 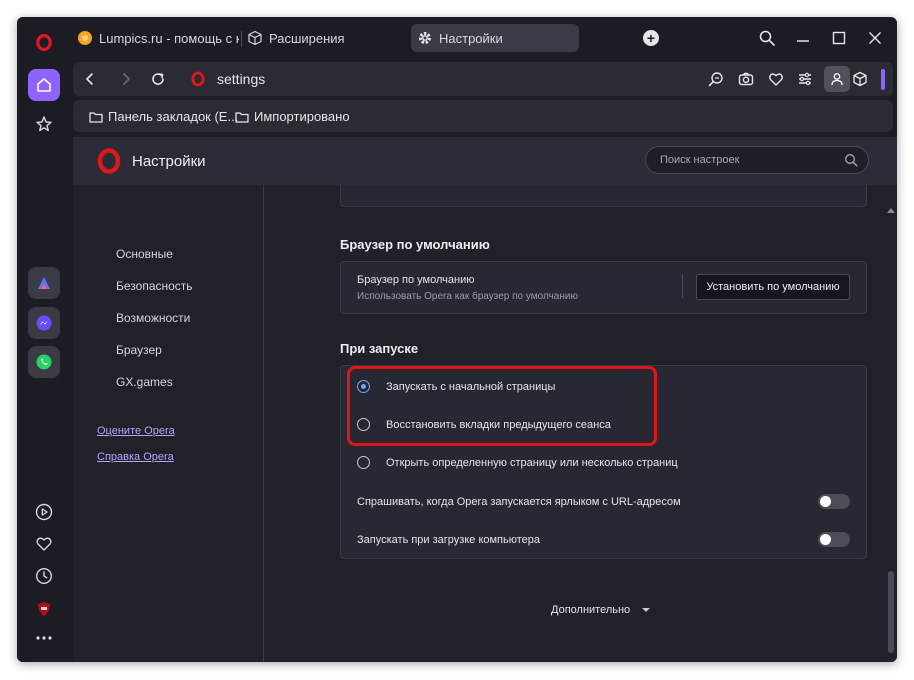 I want to click on opera-logo-icon, so click(x=109, y=163).